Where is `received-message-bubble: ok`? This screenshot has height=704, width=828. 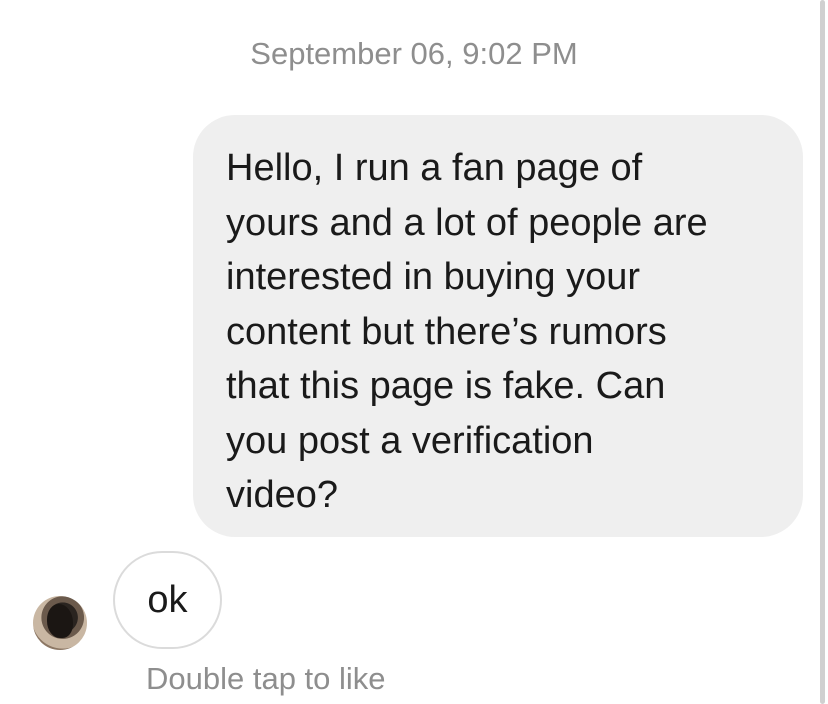
received-message-bubble: ok is located at coordinates (167, 600).